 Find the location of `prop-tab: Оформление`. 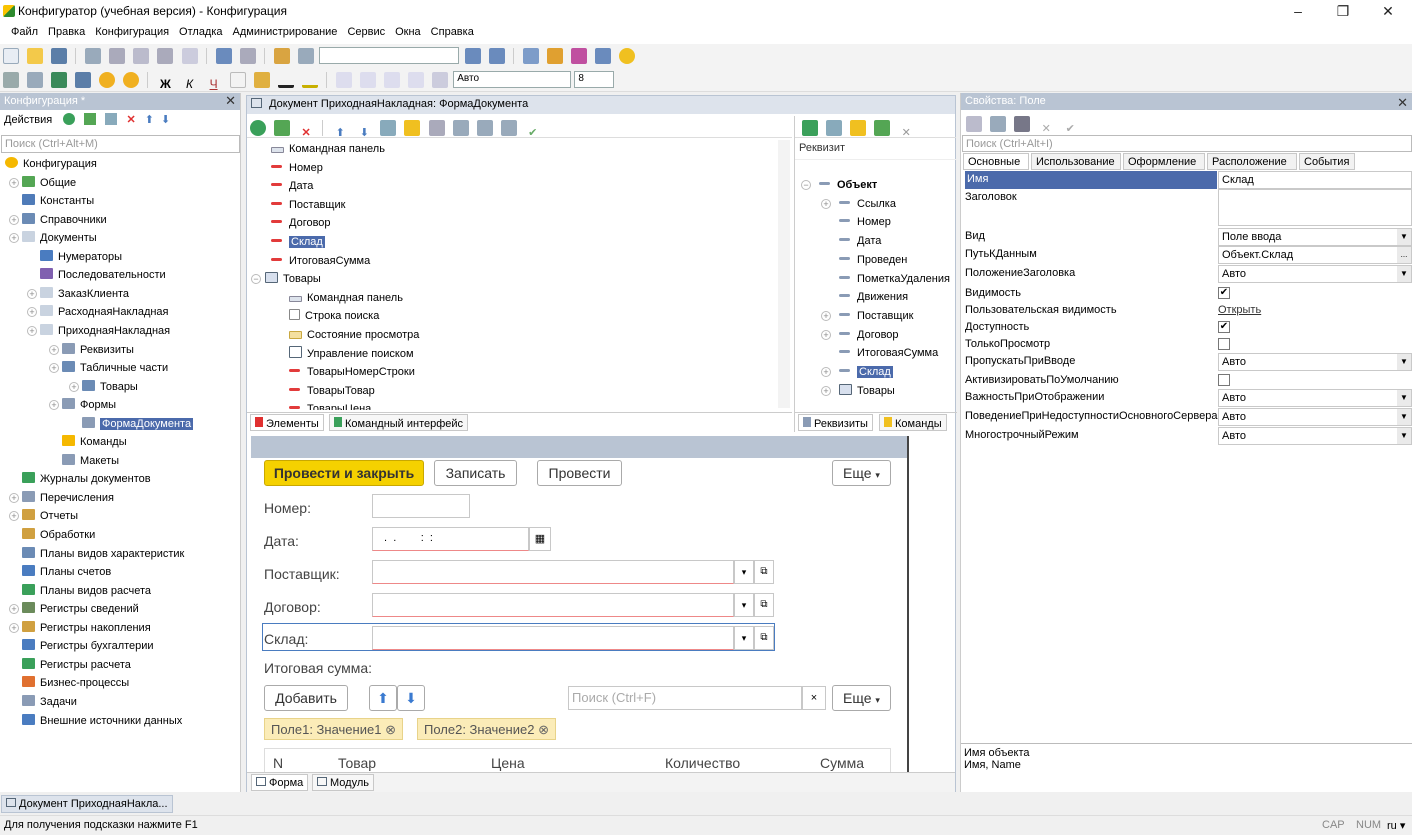

prop-tab: Оформление is located at coordinates (1164, 161).